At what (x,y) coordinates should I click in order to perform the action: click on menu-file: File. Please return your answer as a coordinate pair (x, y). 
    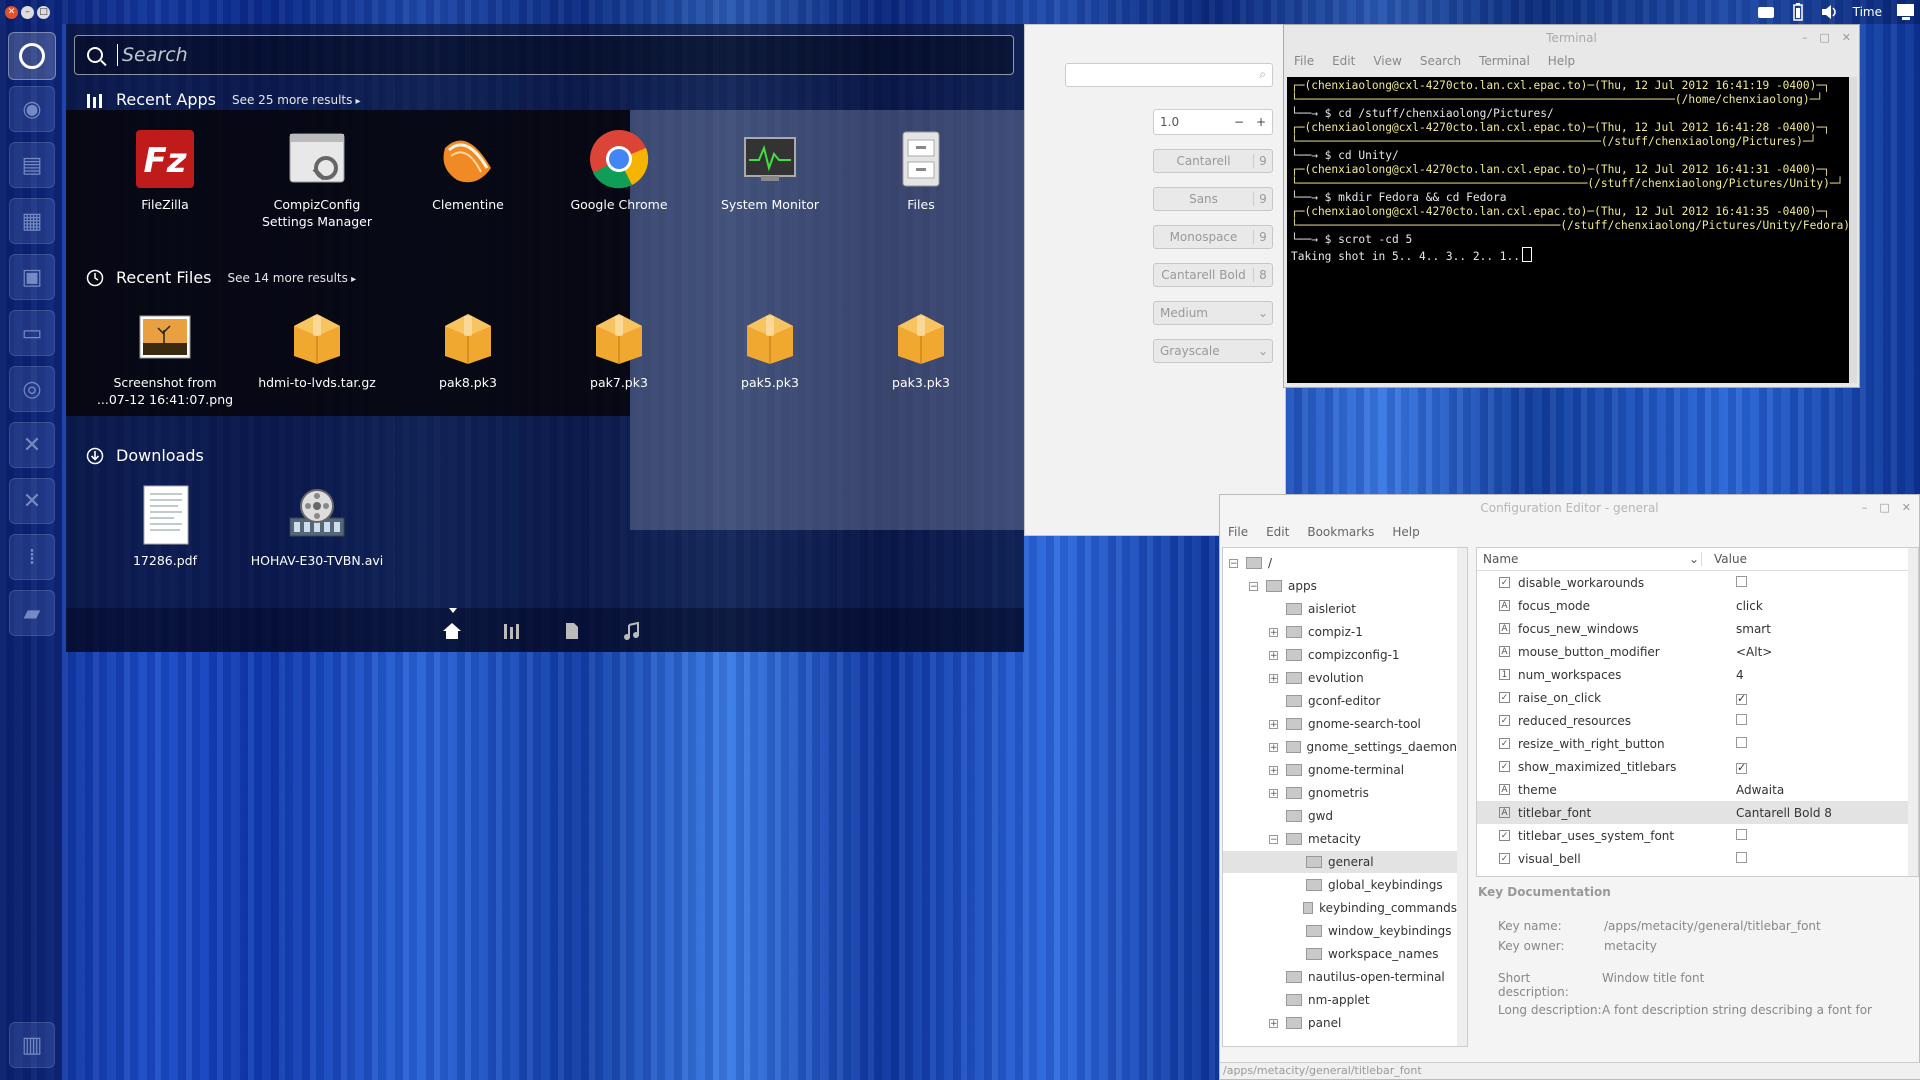
    Looking at the image, I should click on (1304, 61).